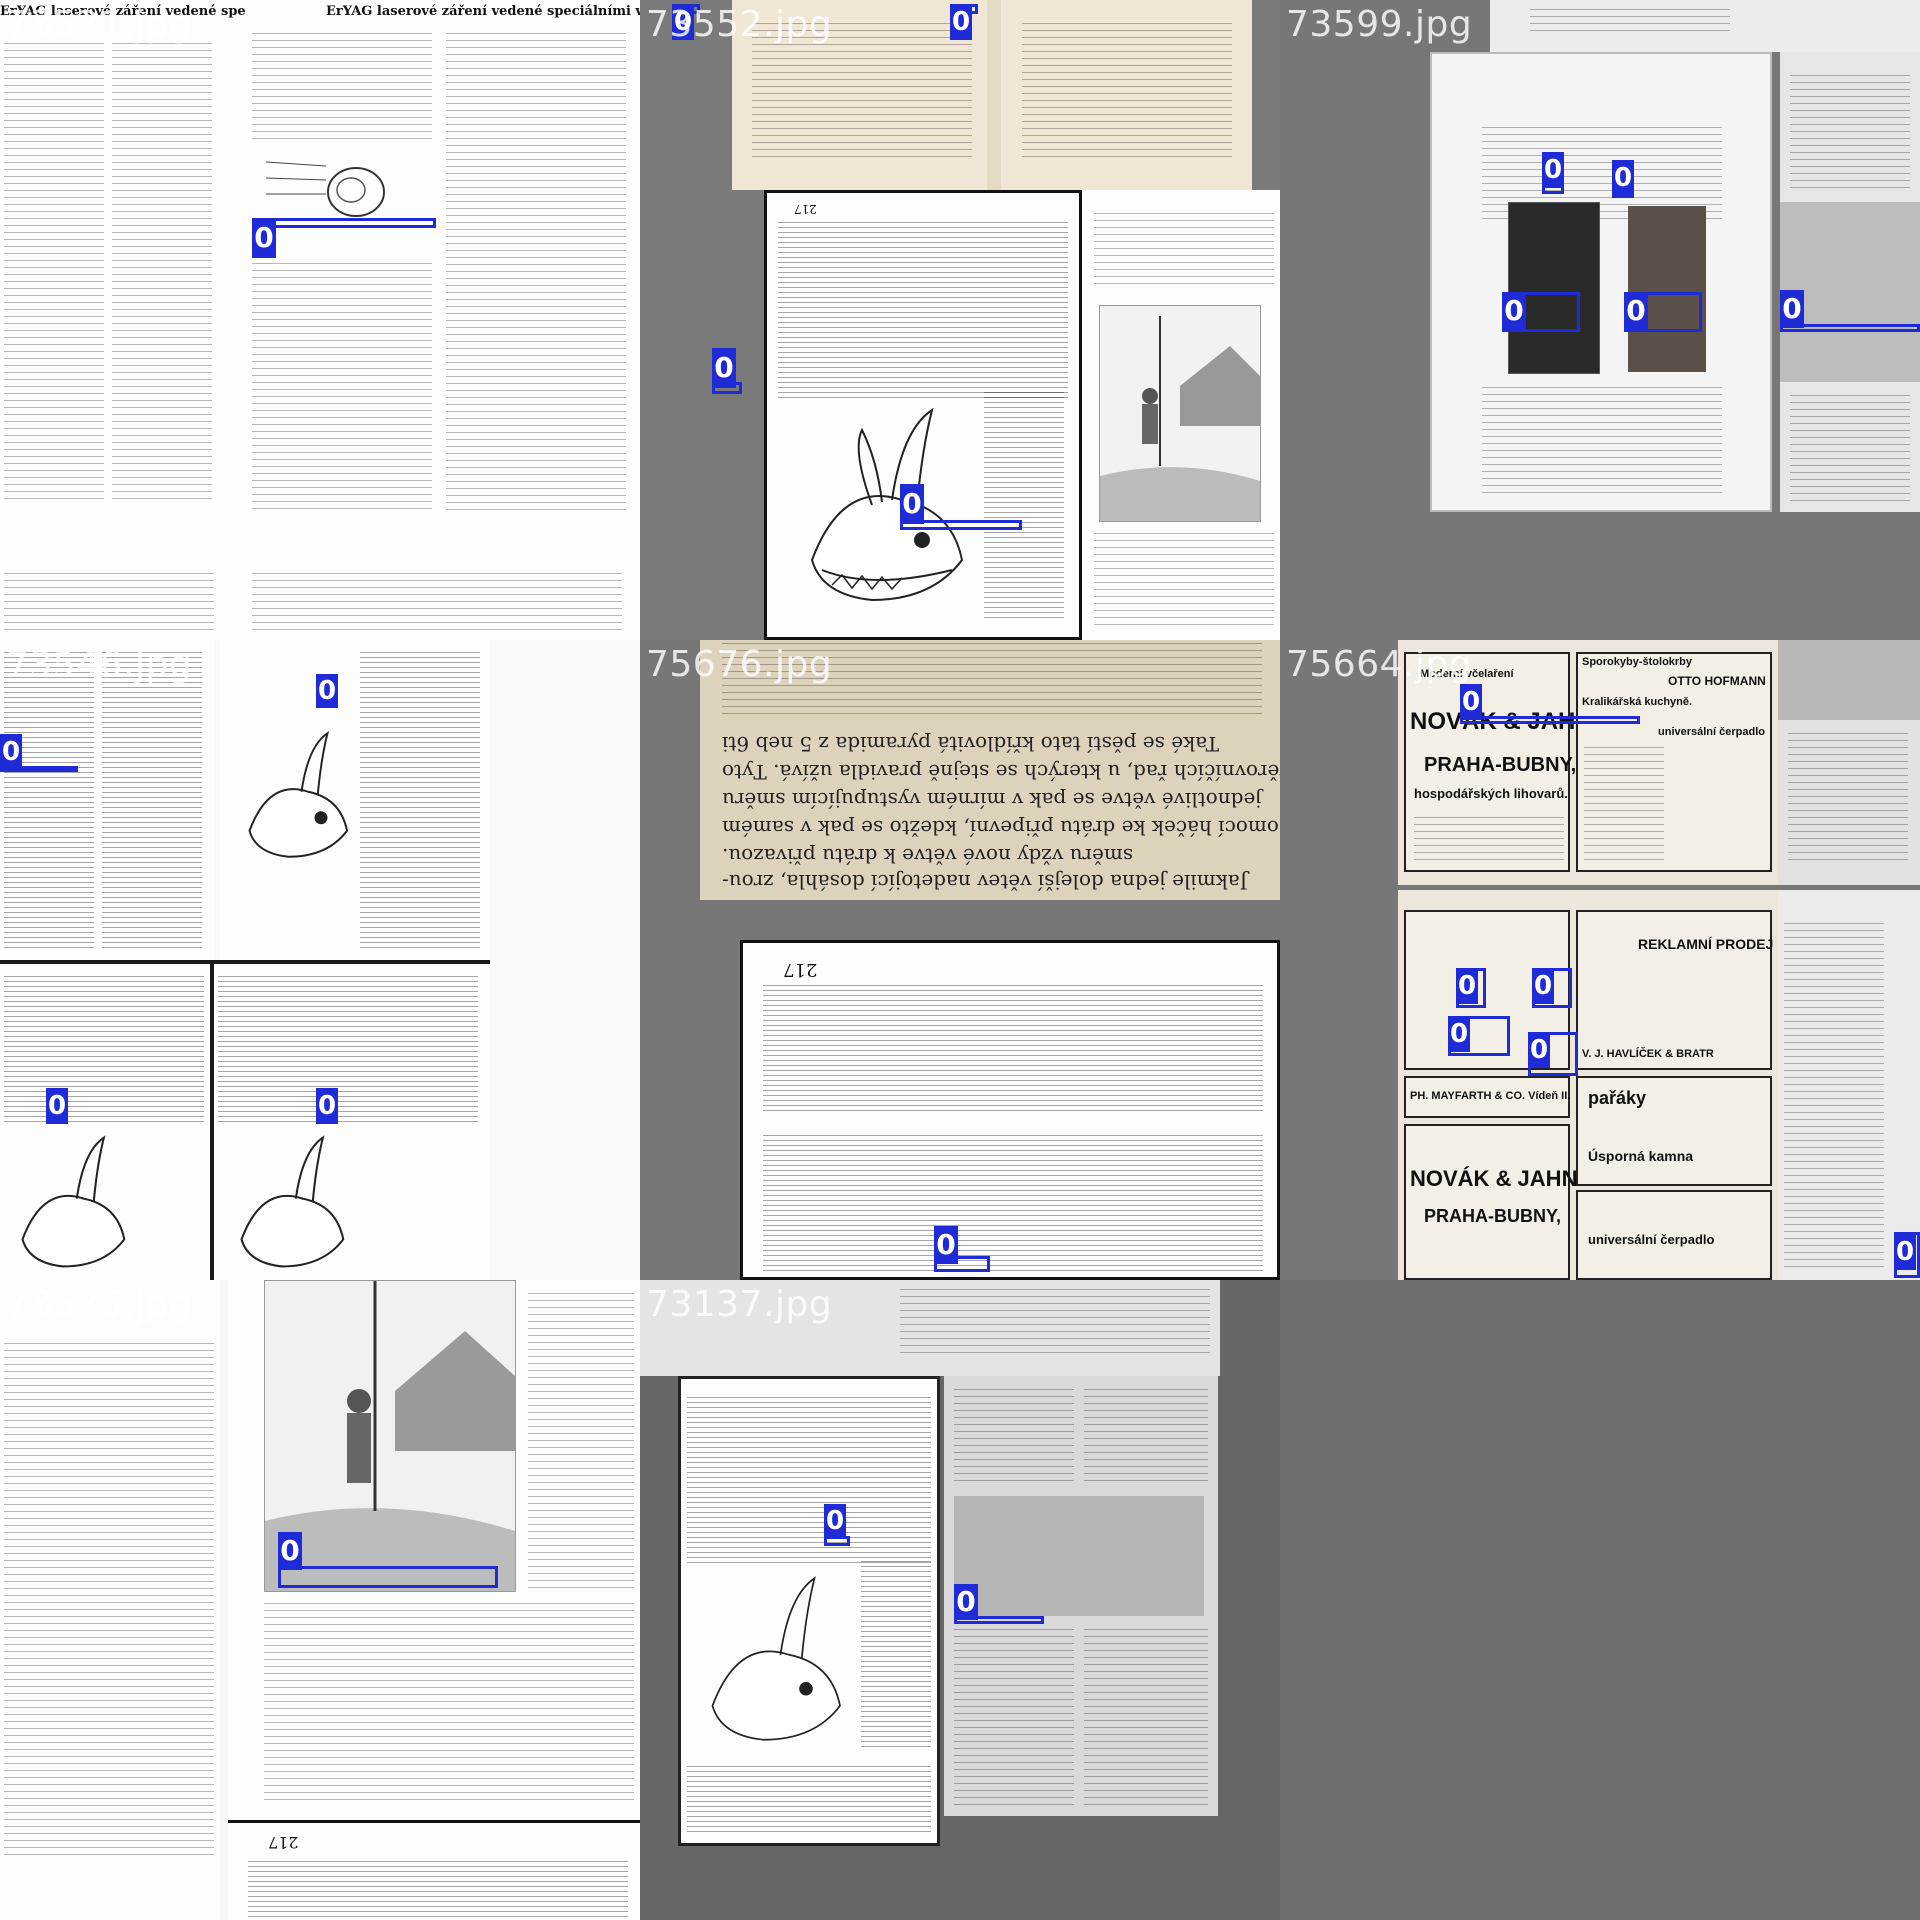 The image size is (1920, 1920). Describe the element at coordinates (1675, 990) in the screenshot. I see `ad-reklamni-prodej: REKLAMNÍ PRODEJ V. J. HAVLÍČEK & BRATR` at that location.